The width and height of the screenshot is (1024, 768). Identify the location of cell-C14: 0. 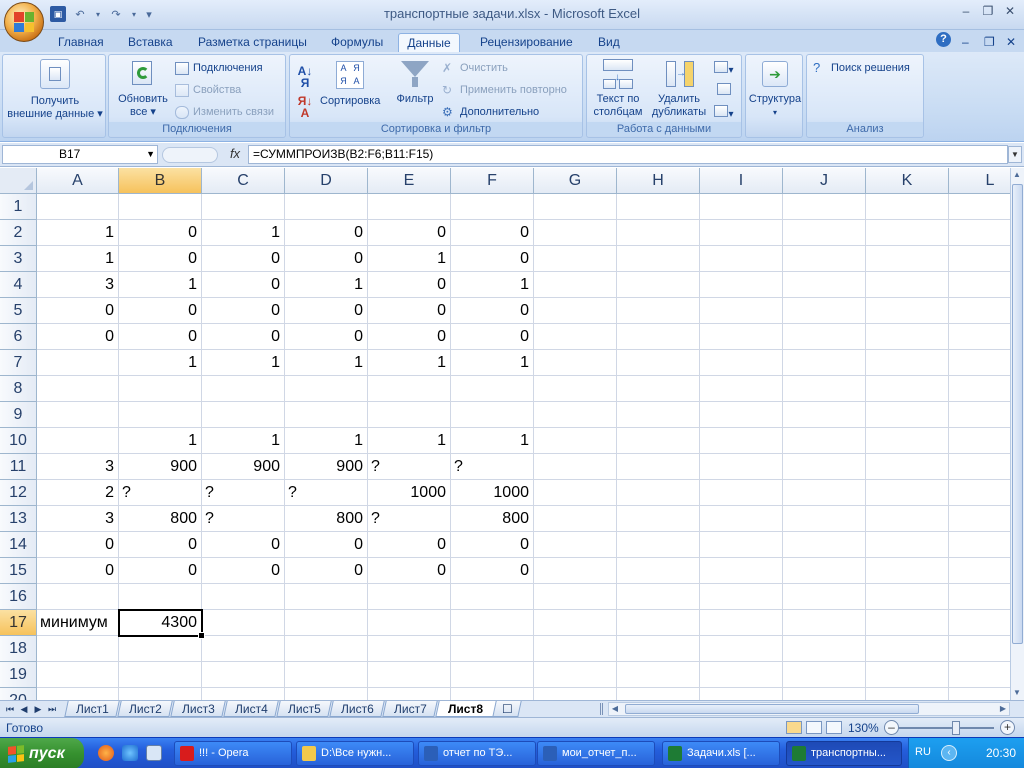
(243, 545).